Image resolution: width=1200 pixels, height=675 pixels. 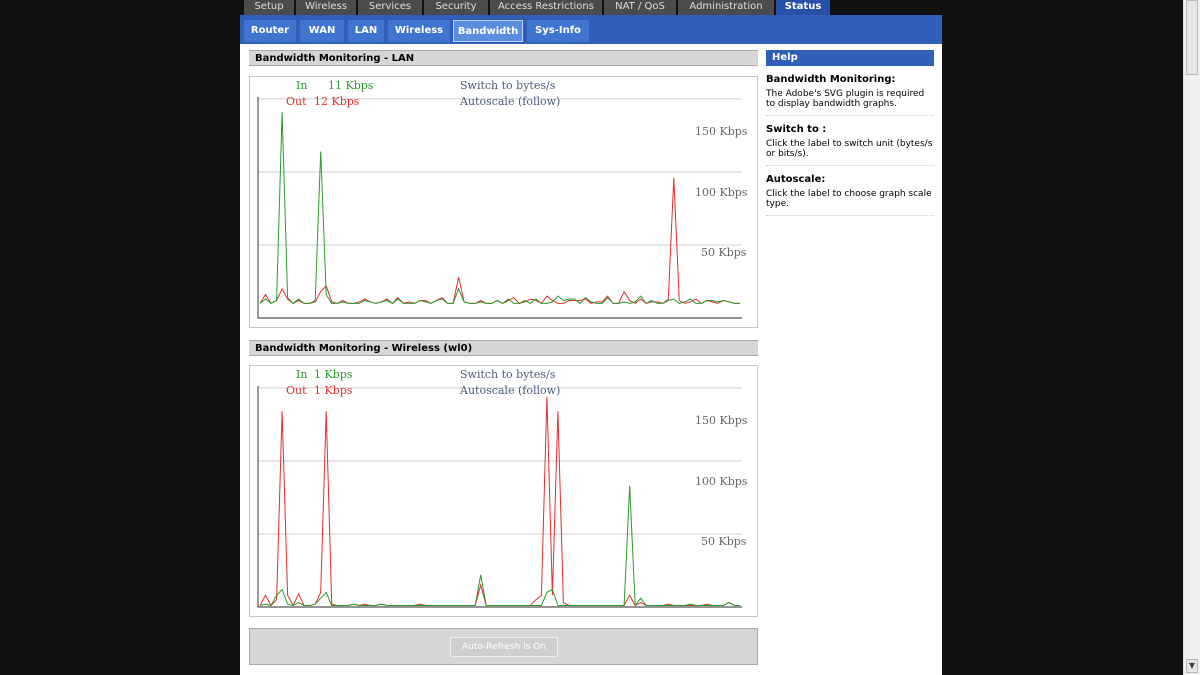 I want to click on help-heading: Autoscale:, so click(x=796, y=179).